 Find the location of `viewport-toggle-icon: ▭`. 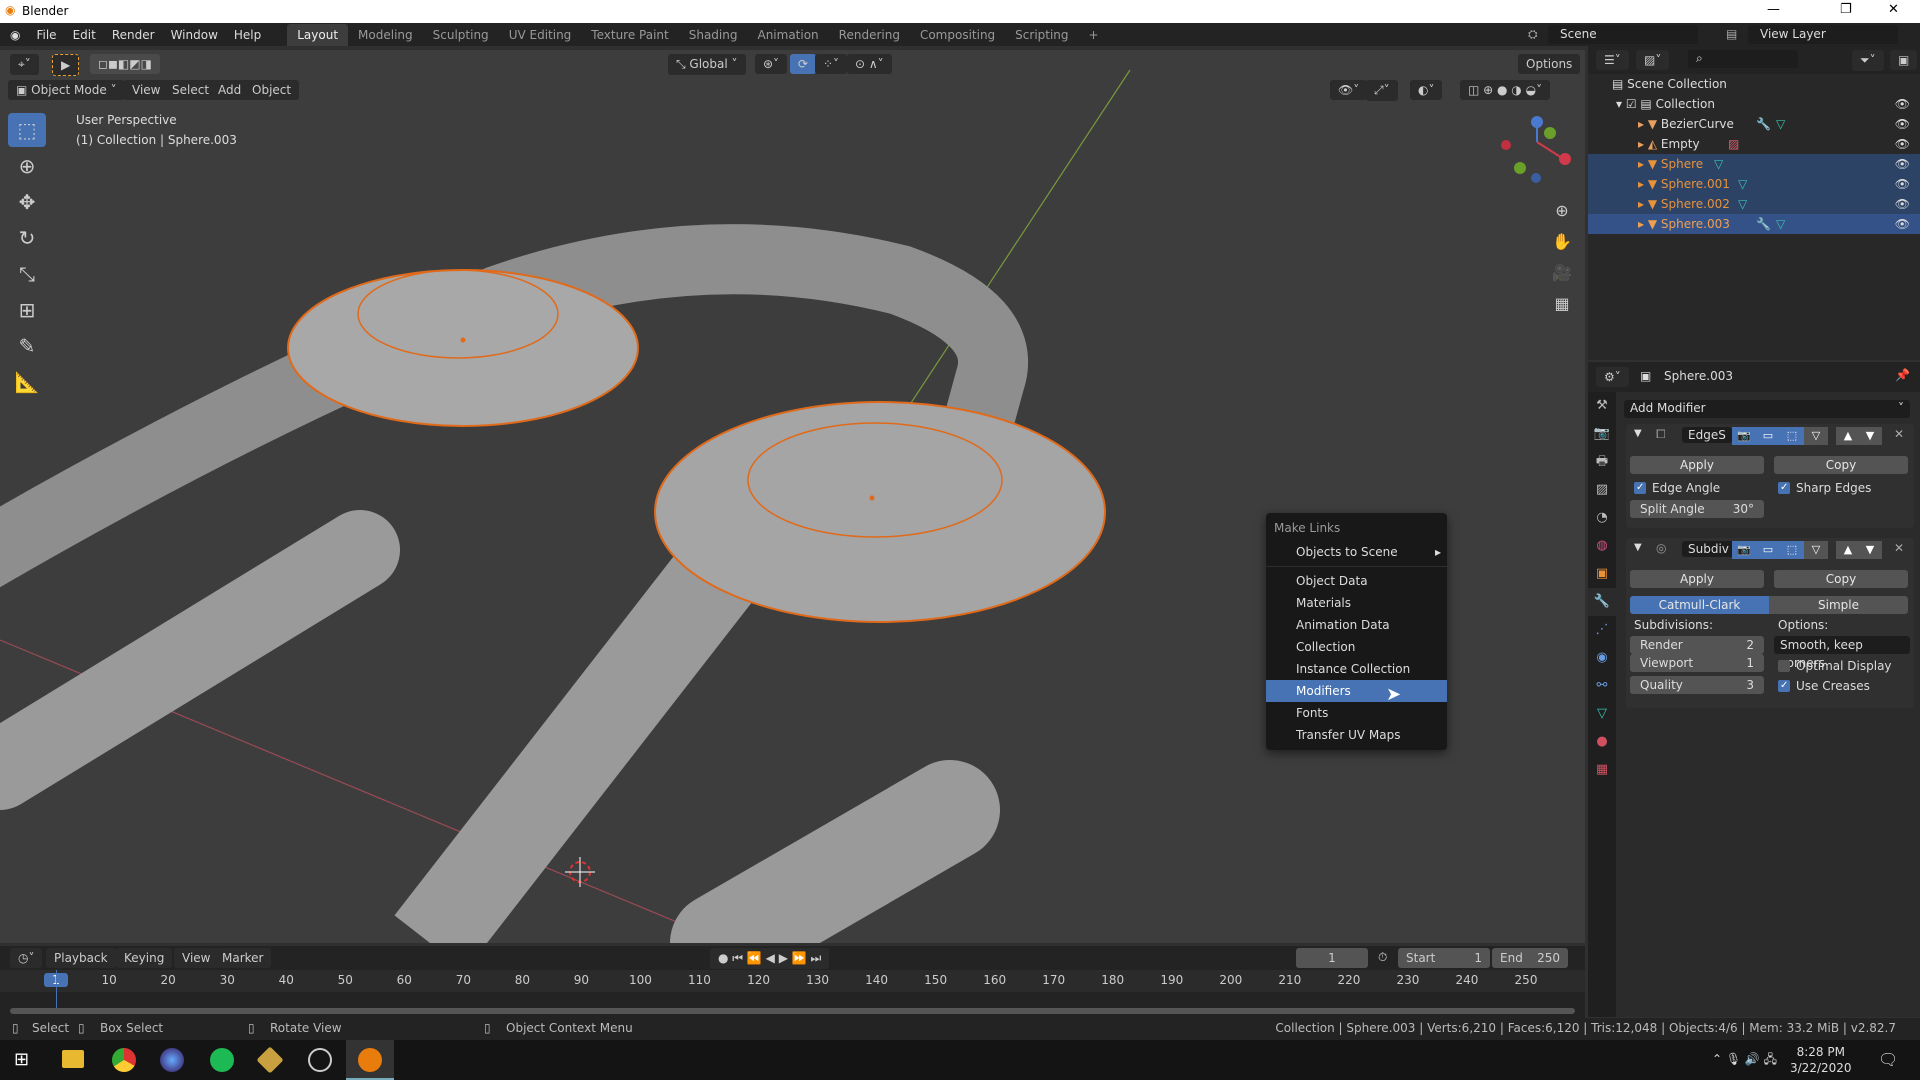

viewport-toggle-icon: ▭ is located at coordinates (1768, 436).